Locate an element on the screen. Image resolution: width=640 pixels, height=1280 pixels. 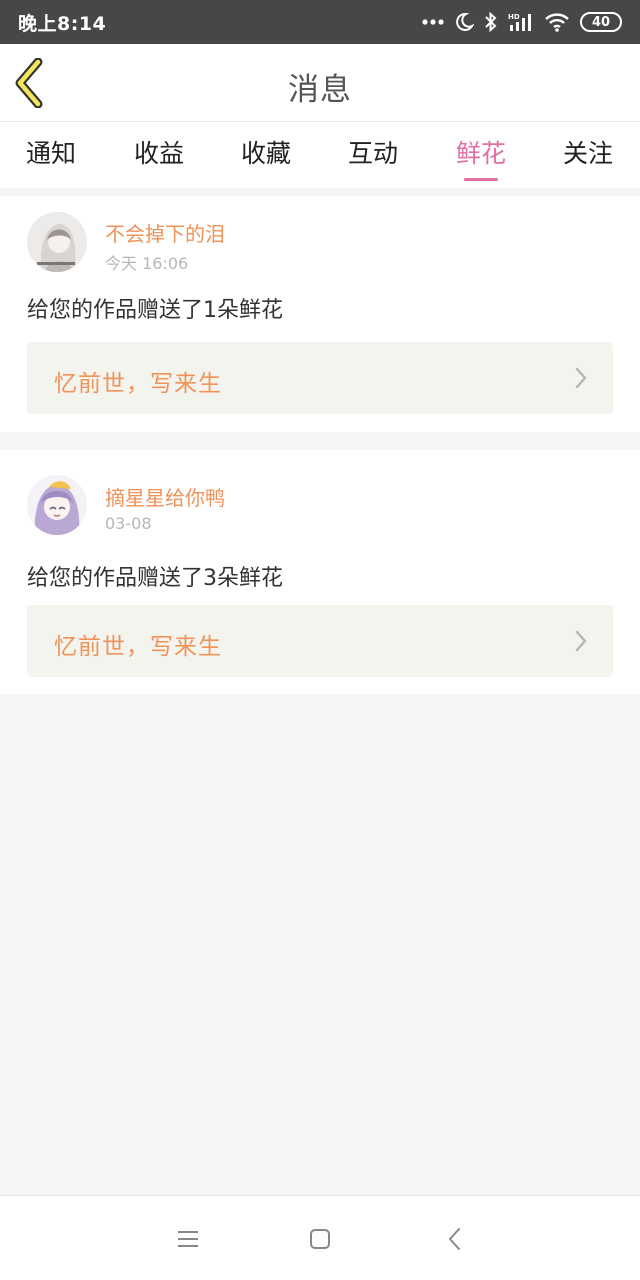
tab-interactions: 互动 is located at coordinates (373, 159).